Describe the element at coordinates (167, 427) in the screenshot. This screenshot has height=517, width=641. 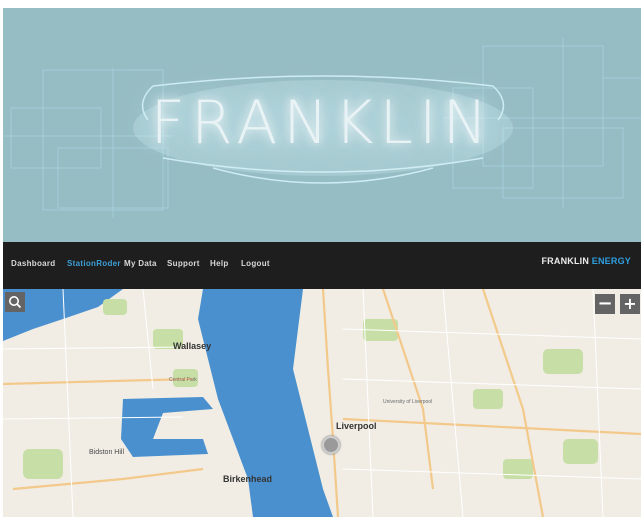
I see `docks-water` at that location.